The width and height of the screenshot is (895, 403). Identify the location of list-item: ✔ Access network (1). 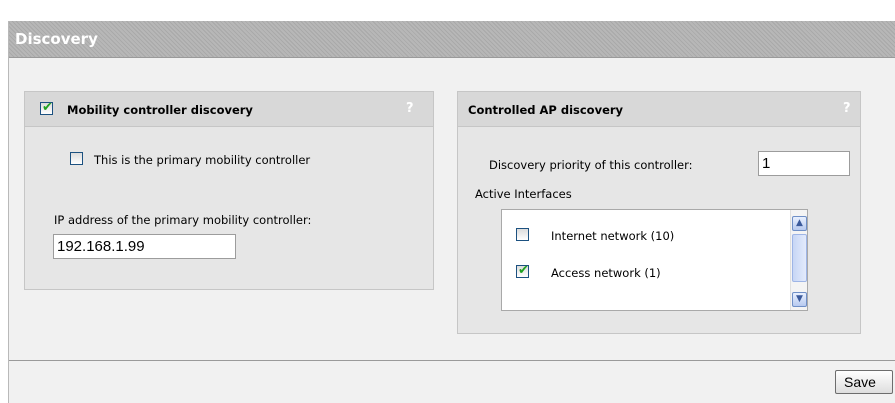
(646, 276).